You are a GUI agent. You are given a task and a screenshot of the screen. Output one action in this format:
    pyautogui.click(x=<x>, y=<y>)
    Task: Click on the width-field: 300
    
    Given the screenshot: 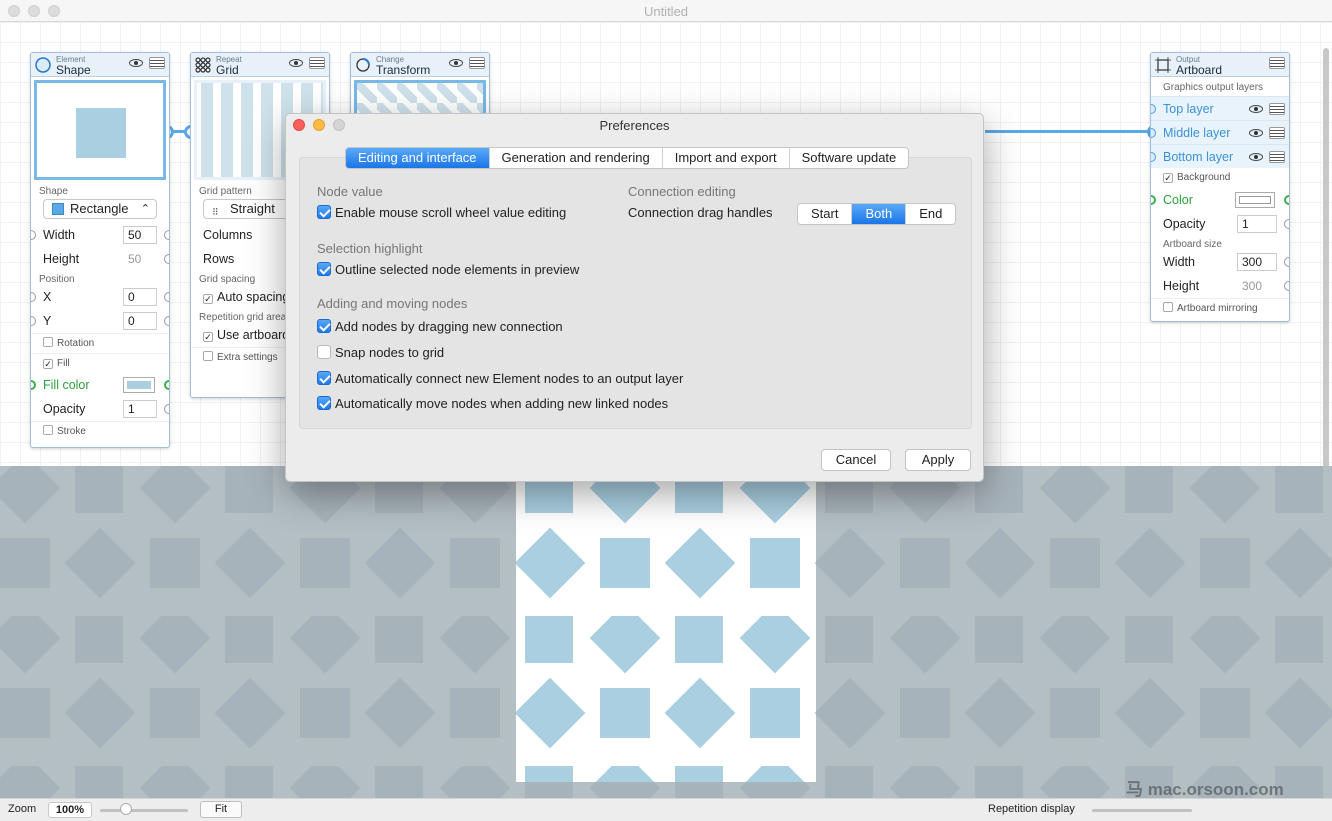 What is the action you would take?
    pyautogui.click(x=1257, y=262)
    